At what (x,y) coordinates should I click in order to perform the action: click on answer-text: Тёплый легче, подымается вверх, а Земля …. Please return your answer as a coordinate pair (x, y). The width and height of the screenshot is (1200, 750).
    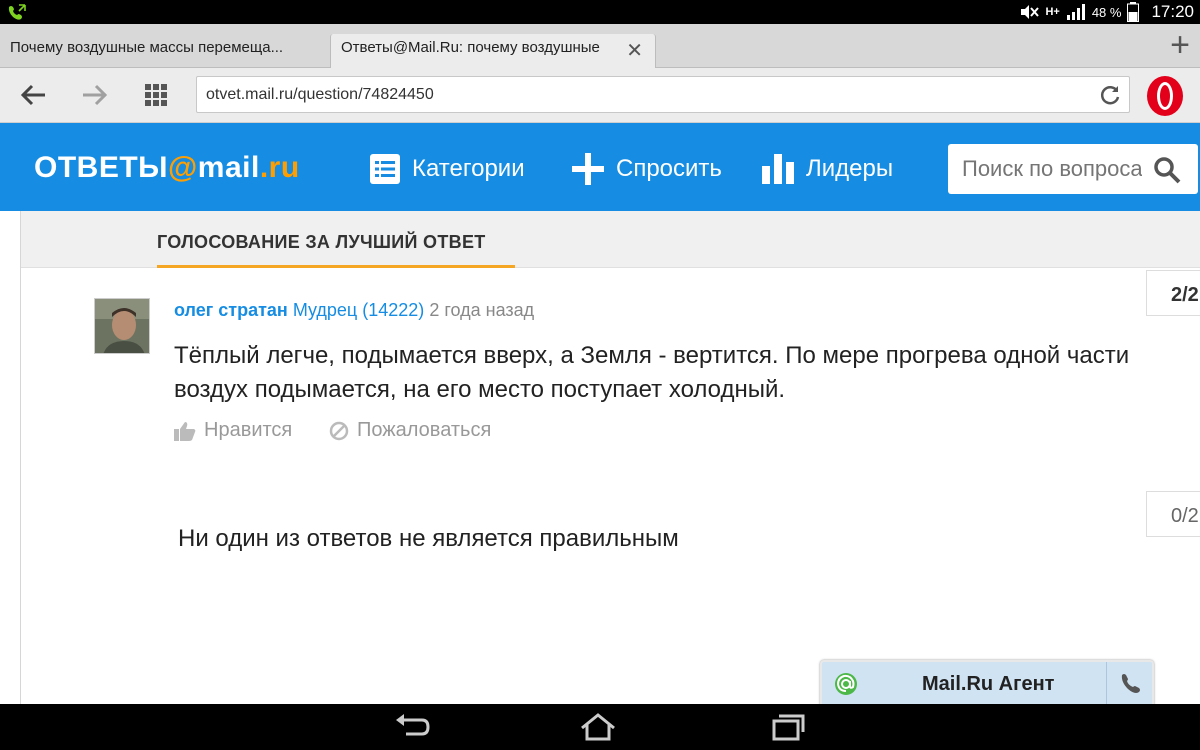
    Looking at the image, I should click on (652, 372).